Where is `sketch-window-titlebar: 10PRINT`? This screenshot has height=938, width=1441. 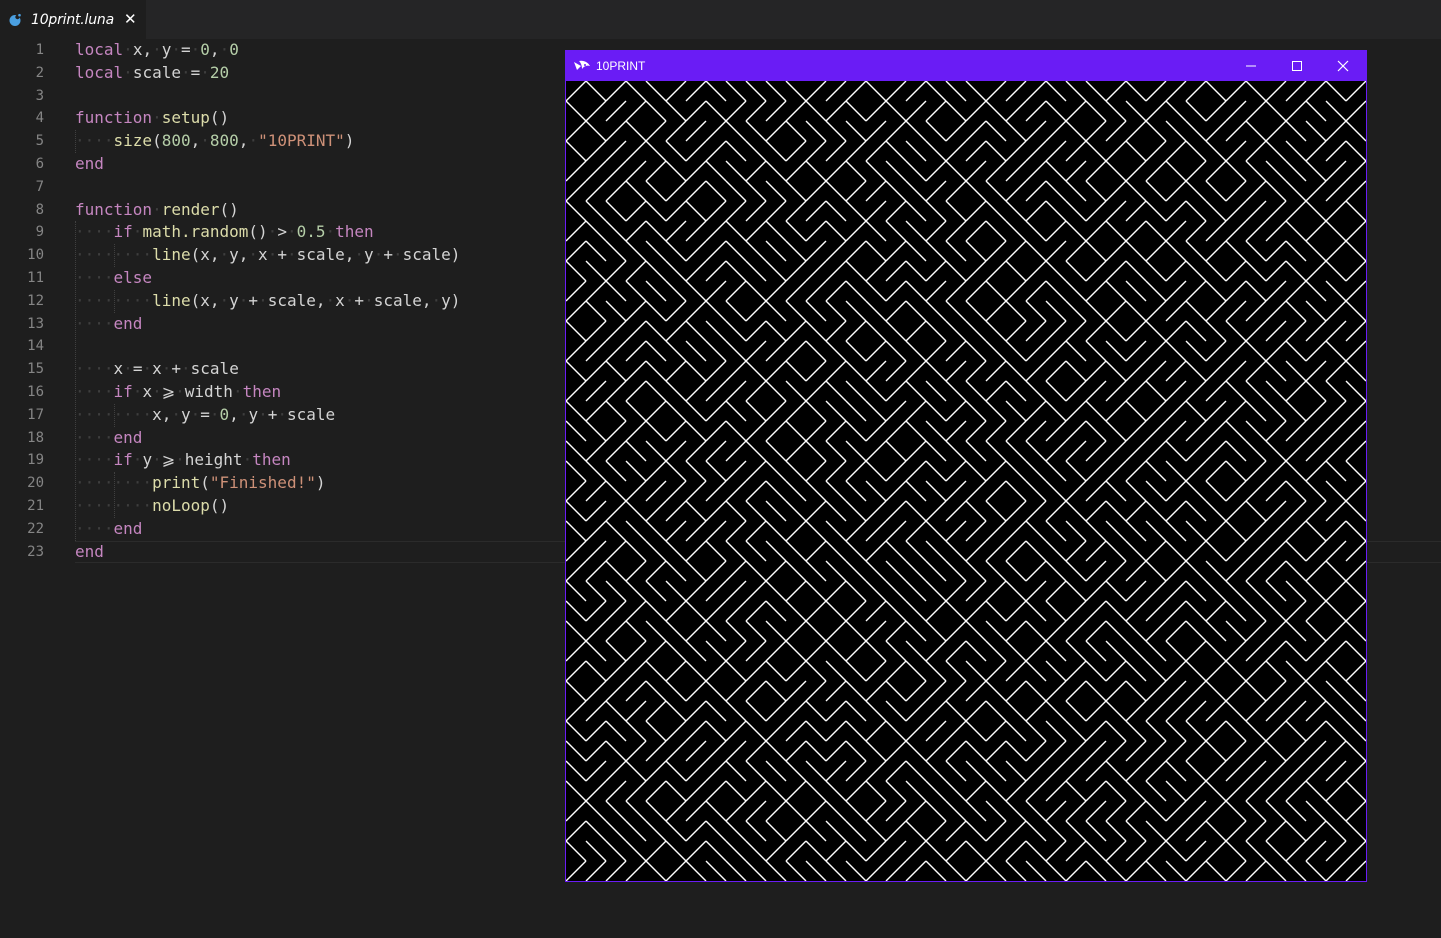 sketch-window-titlebar: 10PRINT is located at coordinates (966, 66).